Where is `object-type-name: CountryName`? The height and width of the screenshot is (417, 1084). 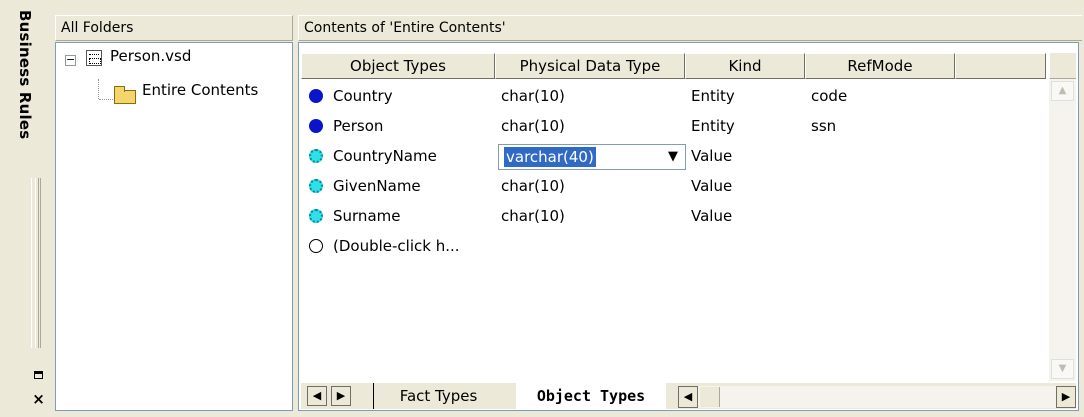
object-type-name: CountryName is located at coordinates (385, 156).